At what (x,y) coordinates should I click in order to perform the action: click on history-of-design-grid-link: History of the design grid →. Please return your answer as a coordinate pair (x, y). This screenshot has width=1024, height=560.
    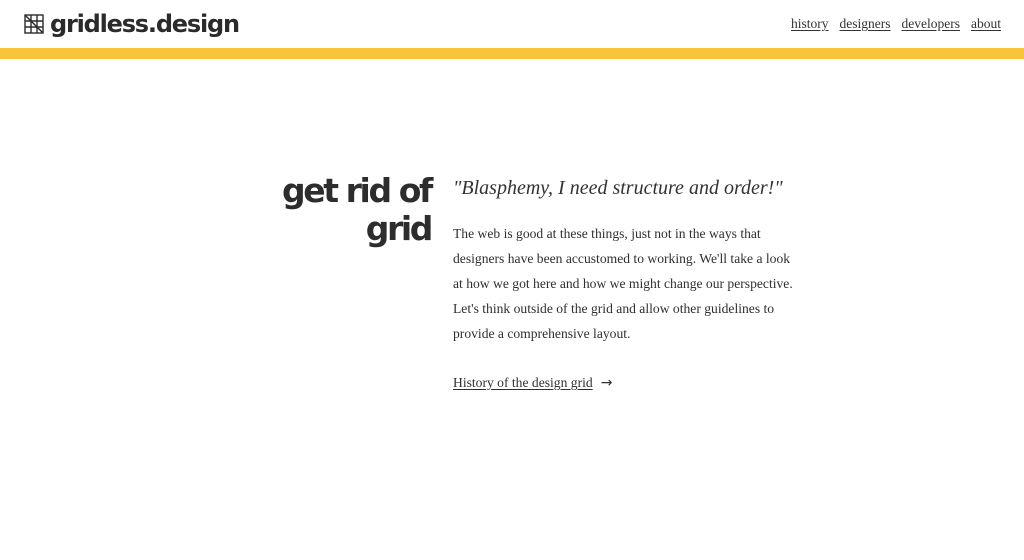
    Looking at the image, I should click on (532, 383).